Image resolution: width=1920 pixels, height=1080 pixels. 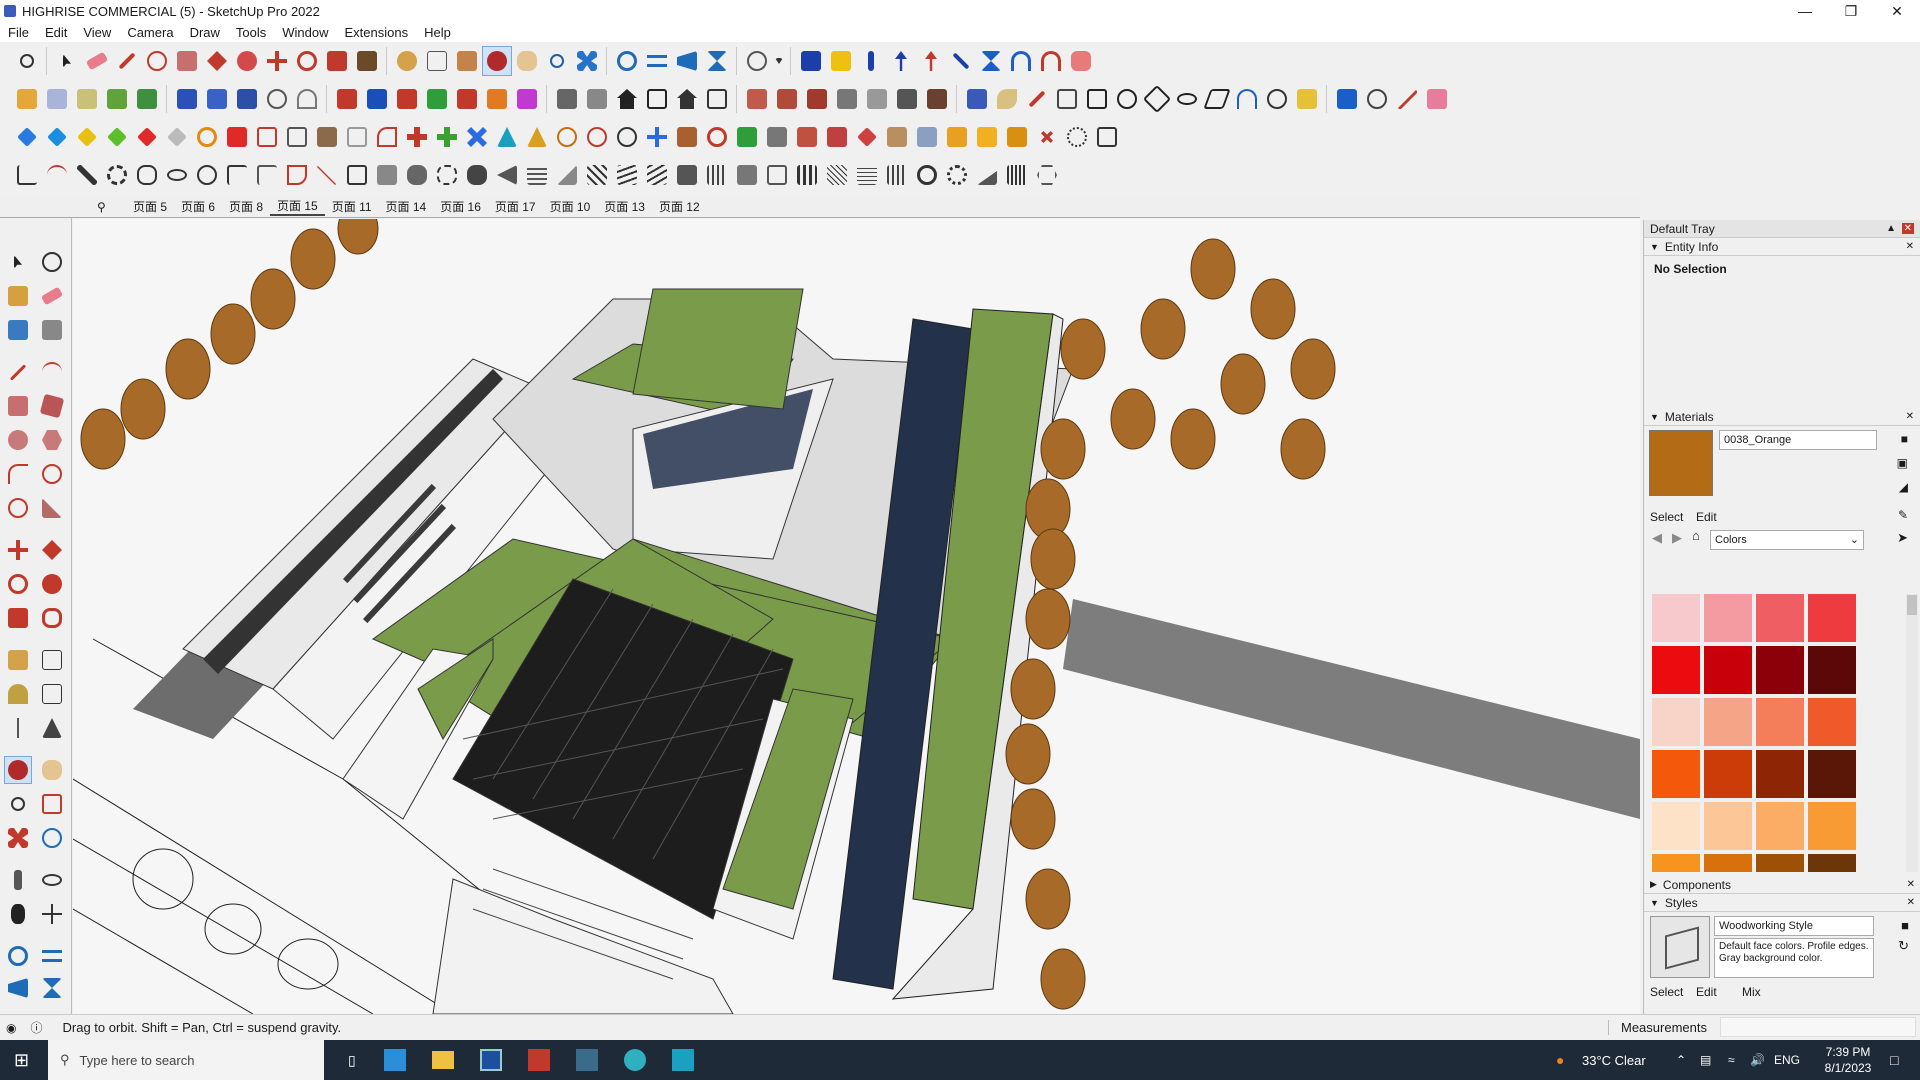 What do you see at coordinates (367, 61) in the screenshot?
I see `offset-tool-button` at bounding box center [367, 61].